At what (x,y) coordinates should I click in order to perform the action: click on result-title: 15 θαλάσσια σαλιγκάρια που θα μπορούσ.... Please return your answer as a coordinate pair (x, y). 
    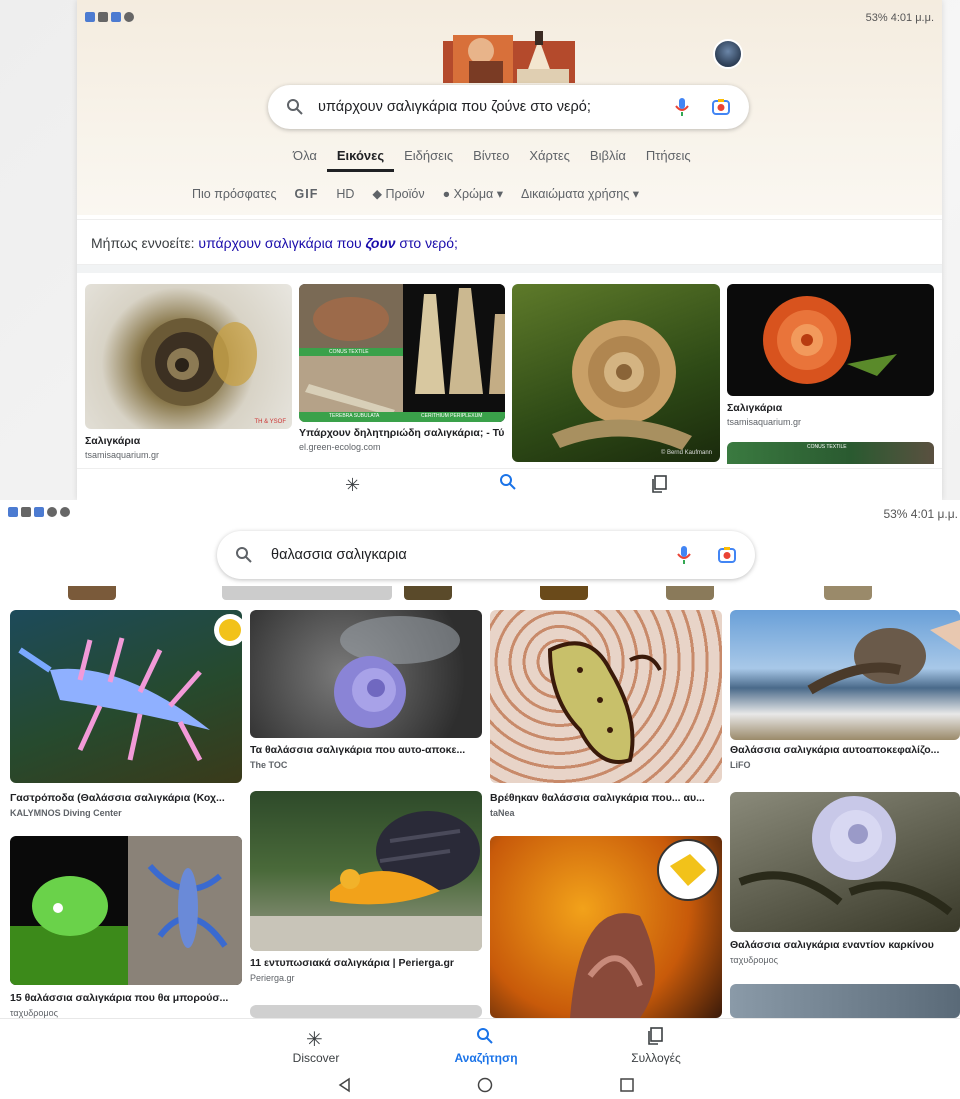
    Looking at the image, I should click on (126, 998).